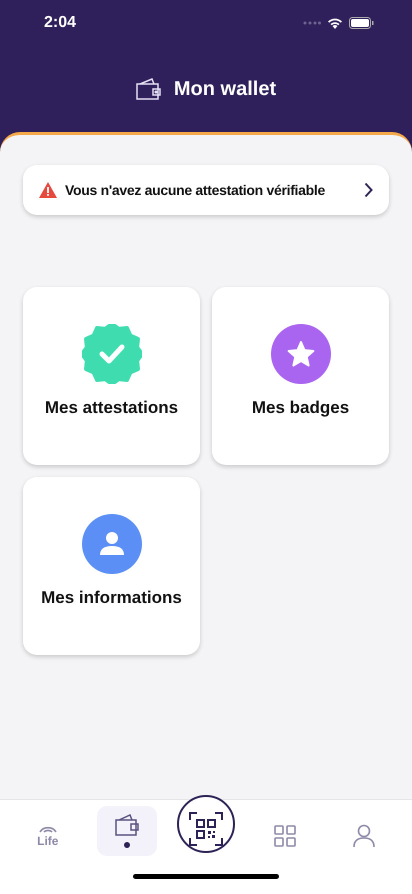 Image resolution: width=412 pixels, height=894 pixels. What do you see at coordinates (111, 376) in the screenshot?
I see `menu-card: Mes attestations` at bounding box center [111, 376].